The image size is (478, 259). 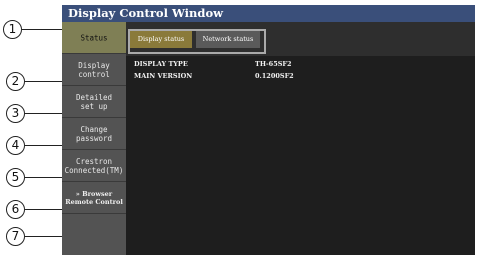 What do you see at coordinates (15, 209) in the screenshot?
I see `callout-6: 6` at bounding box center [15, 209].